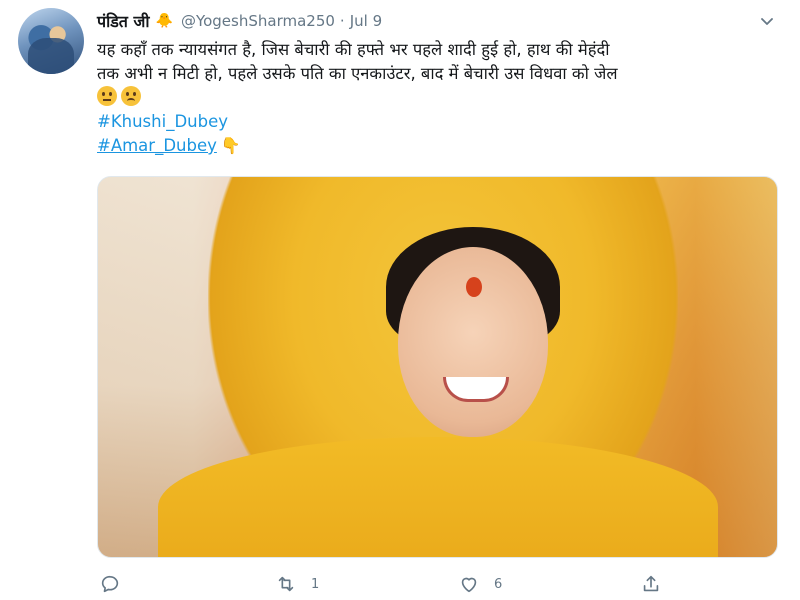  What do you see at coordinates (51, 41) in the screenshot?
I see `user-avatar` at bounding box center [51, 41].